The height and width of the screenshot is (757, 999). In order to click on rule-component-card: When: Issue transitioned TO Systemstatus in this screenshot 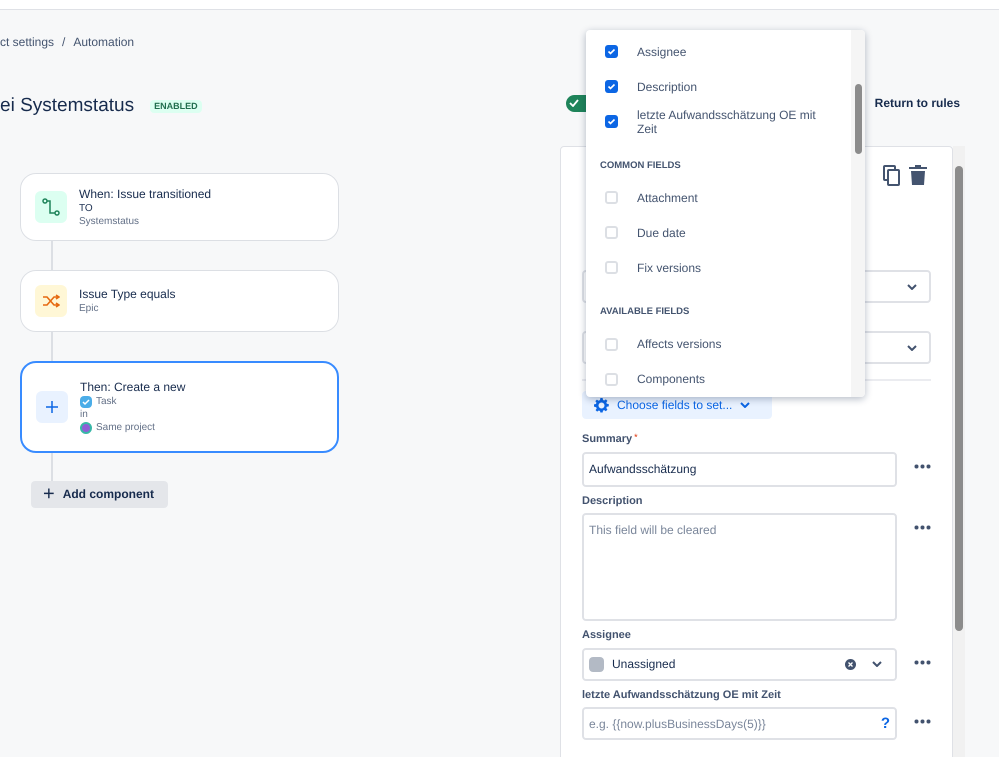, I will do `click(179, 206)`.